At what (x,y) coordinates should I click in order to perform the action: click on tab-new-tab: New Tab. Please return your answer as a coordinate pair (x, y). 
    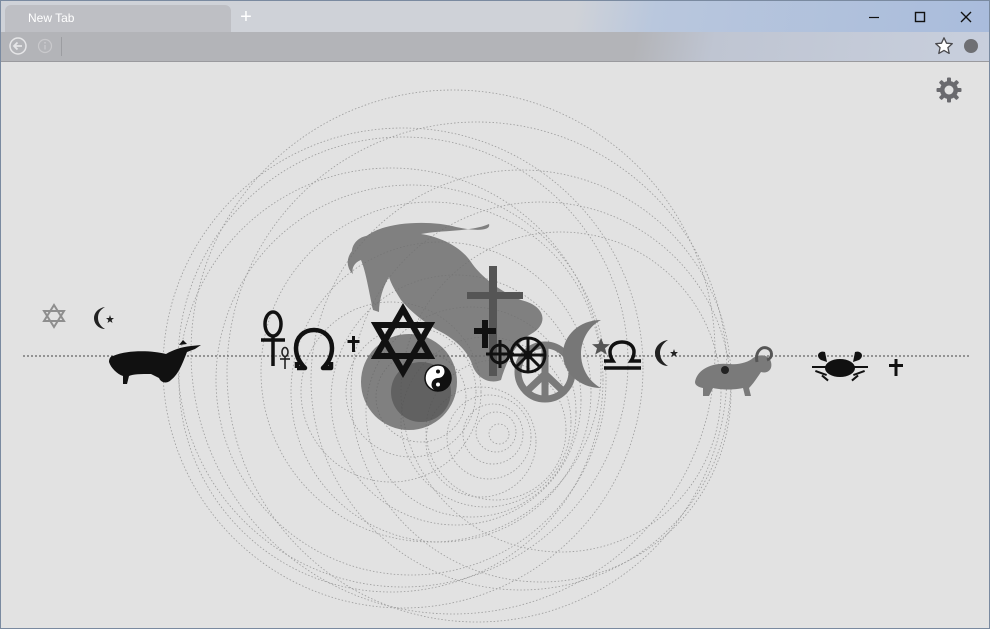
    Looking at the image, I should click on (118, 18).